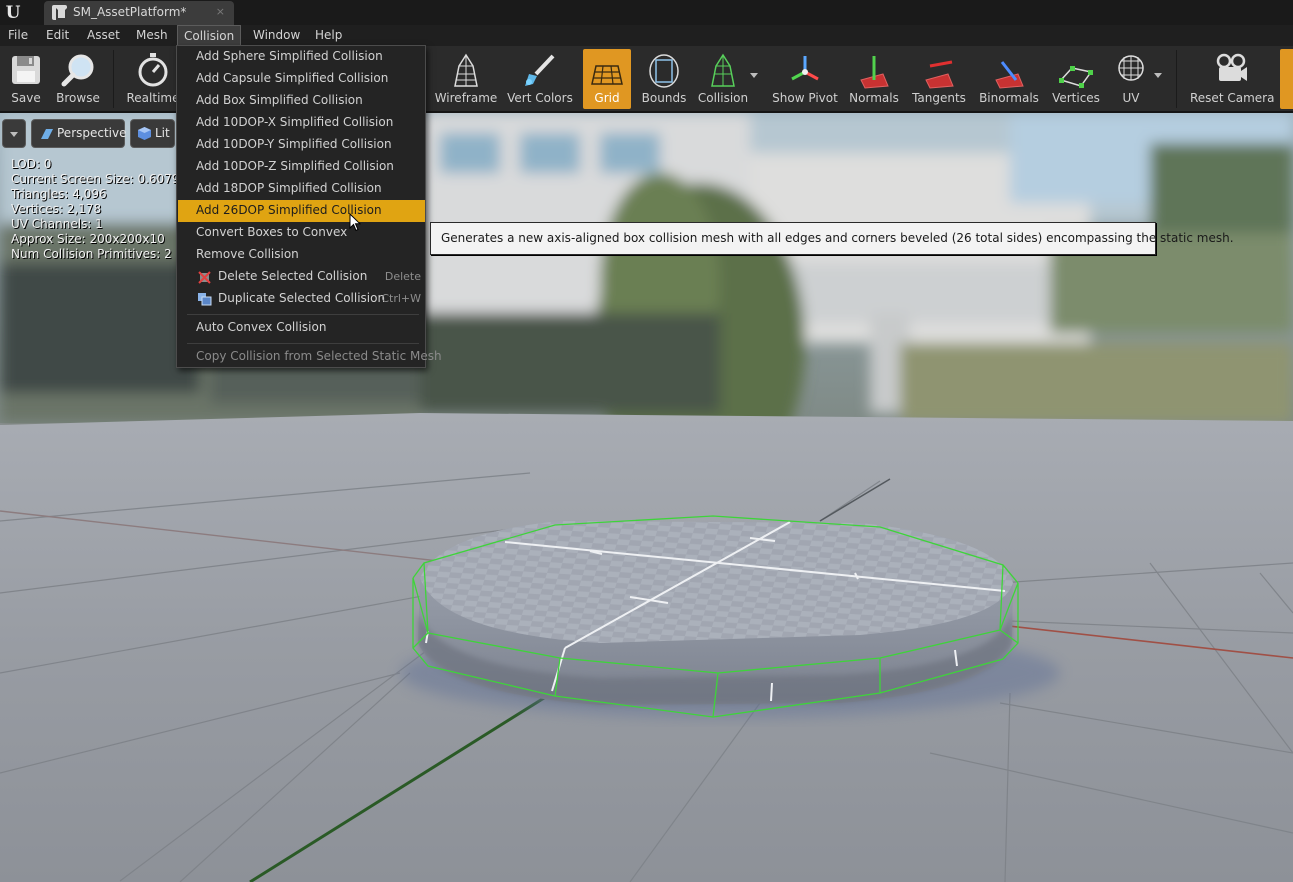  I want to click on stat-approx-size: Approx Size: 200x200x10, so click(88, 239).